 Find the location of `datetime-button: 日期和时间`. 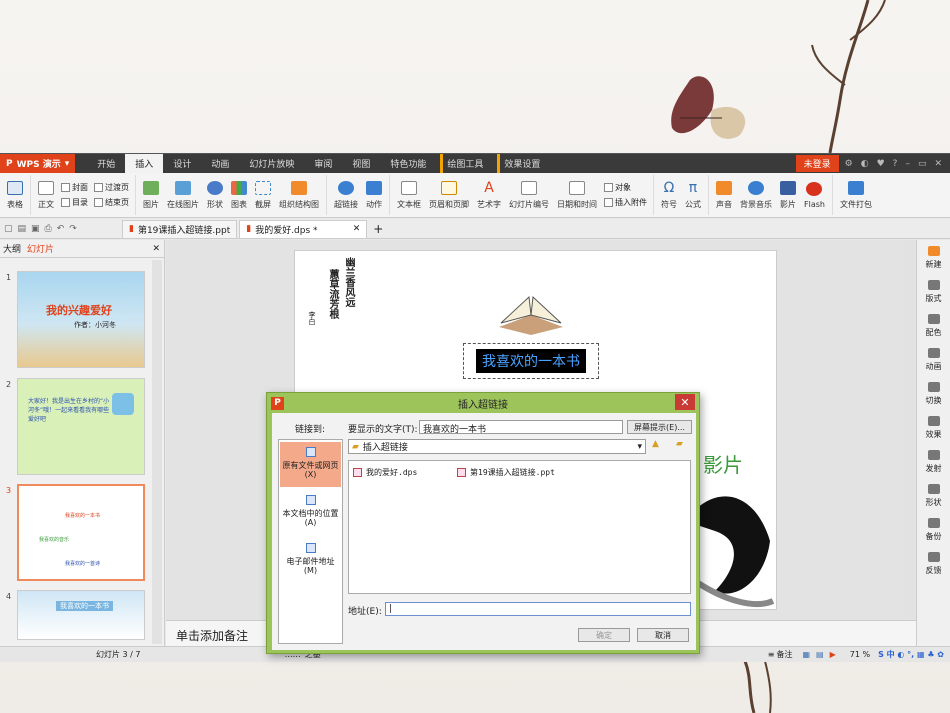

datetime-button: 日期和时间 is located at coordinates (577, 195).